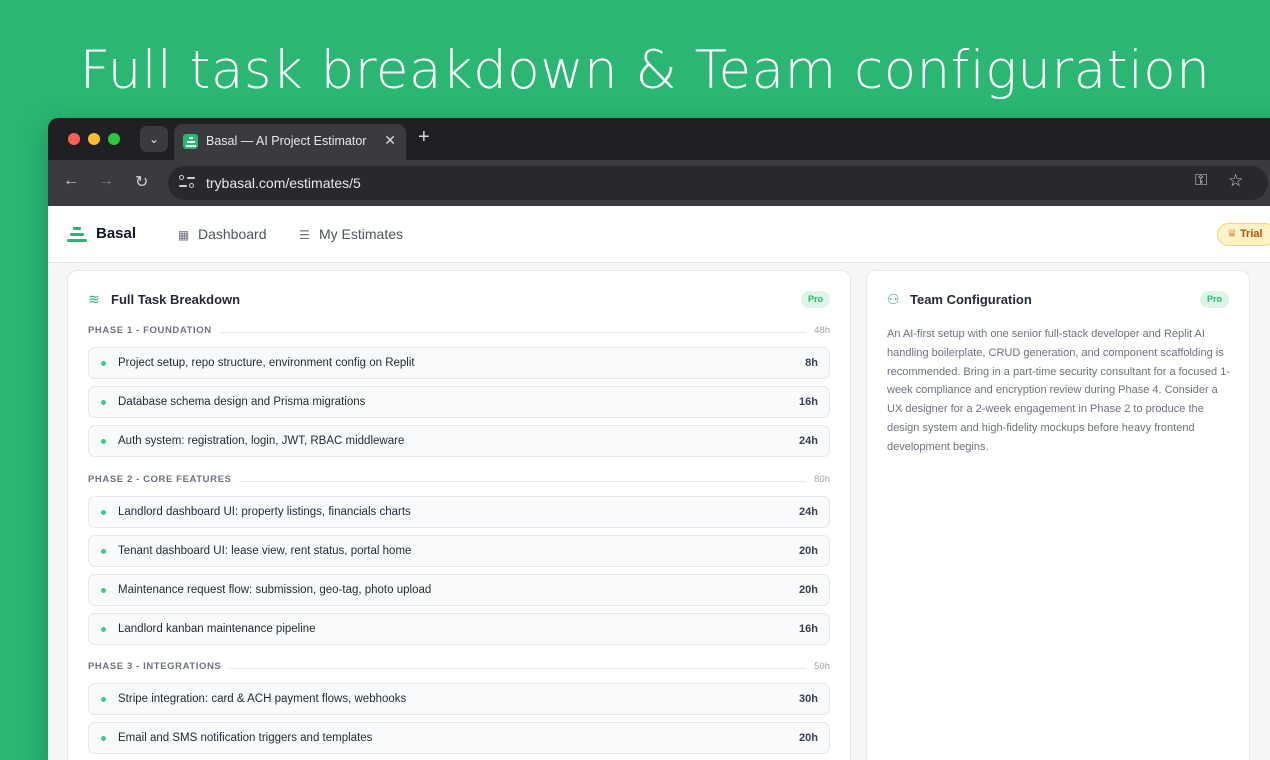 Image resolution: width=1270 pixels, height=760 pixels. What do you see at coordinates (187, 182) in the screenshot?
I see `site-info-icon` at bounding box center [187, 182].